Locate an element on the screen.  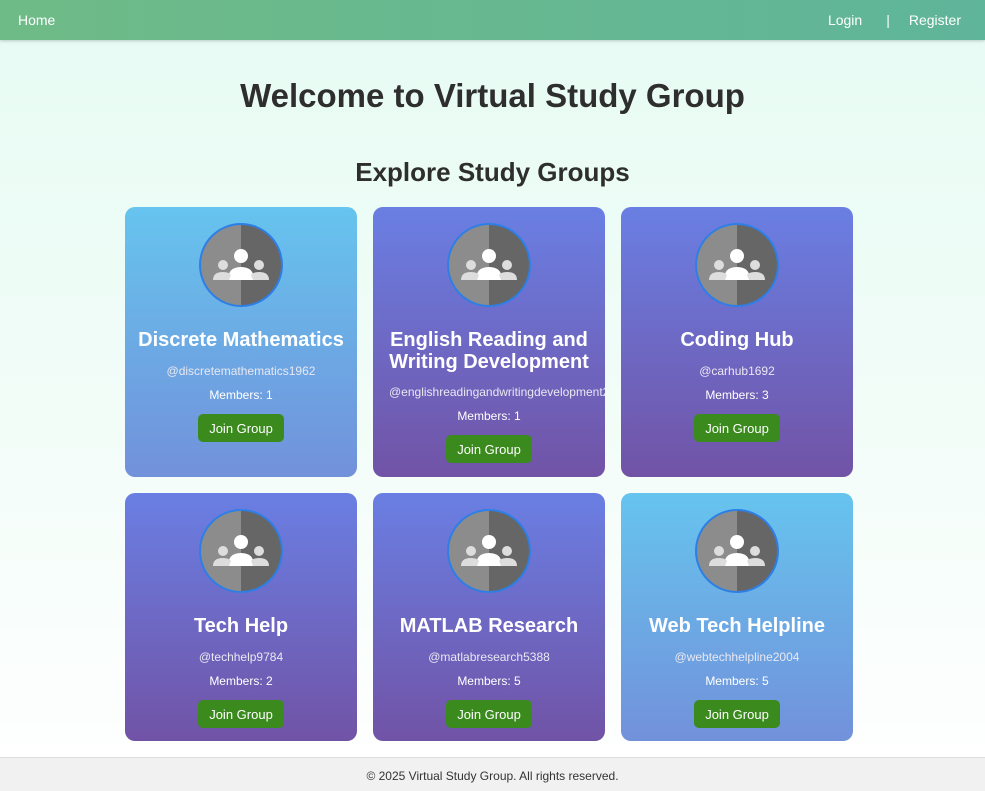
group-handle: @techhelp9784 is located at coordinates (241, 657).